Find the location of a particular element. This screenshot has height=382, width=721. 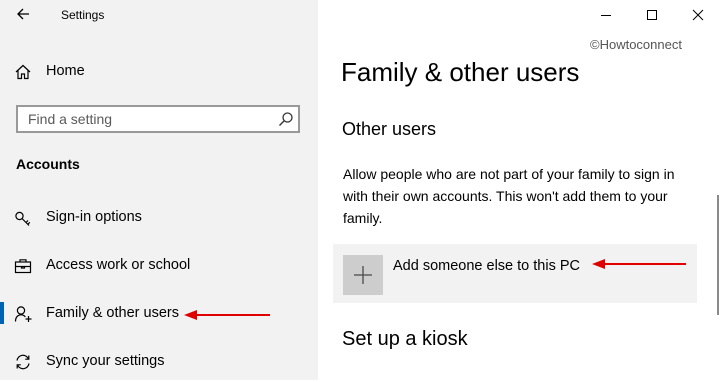

sidebar-item-home: Home is located at coordinates (159, 72).